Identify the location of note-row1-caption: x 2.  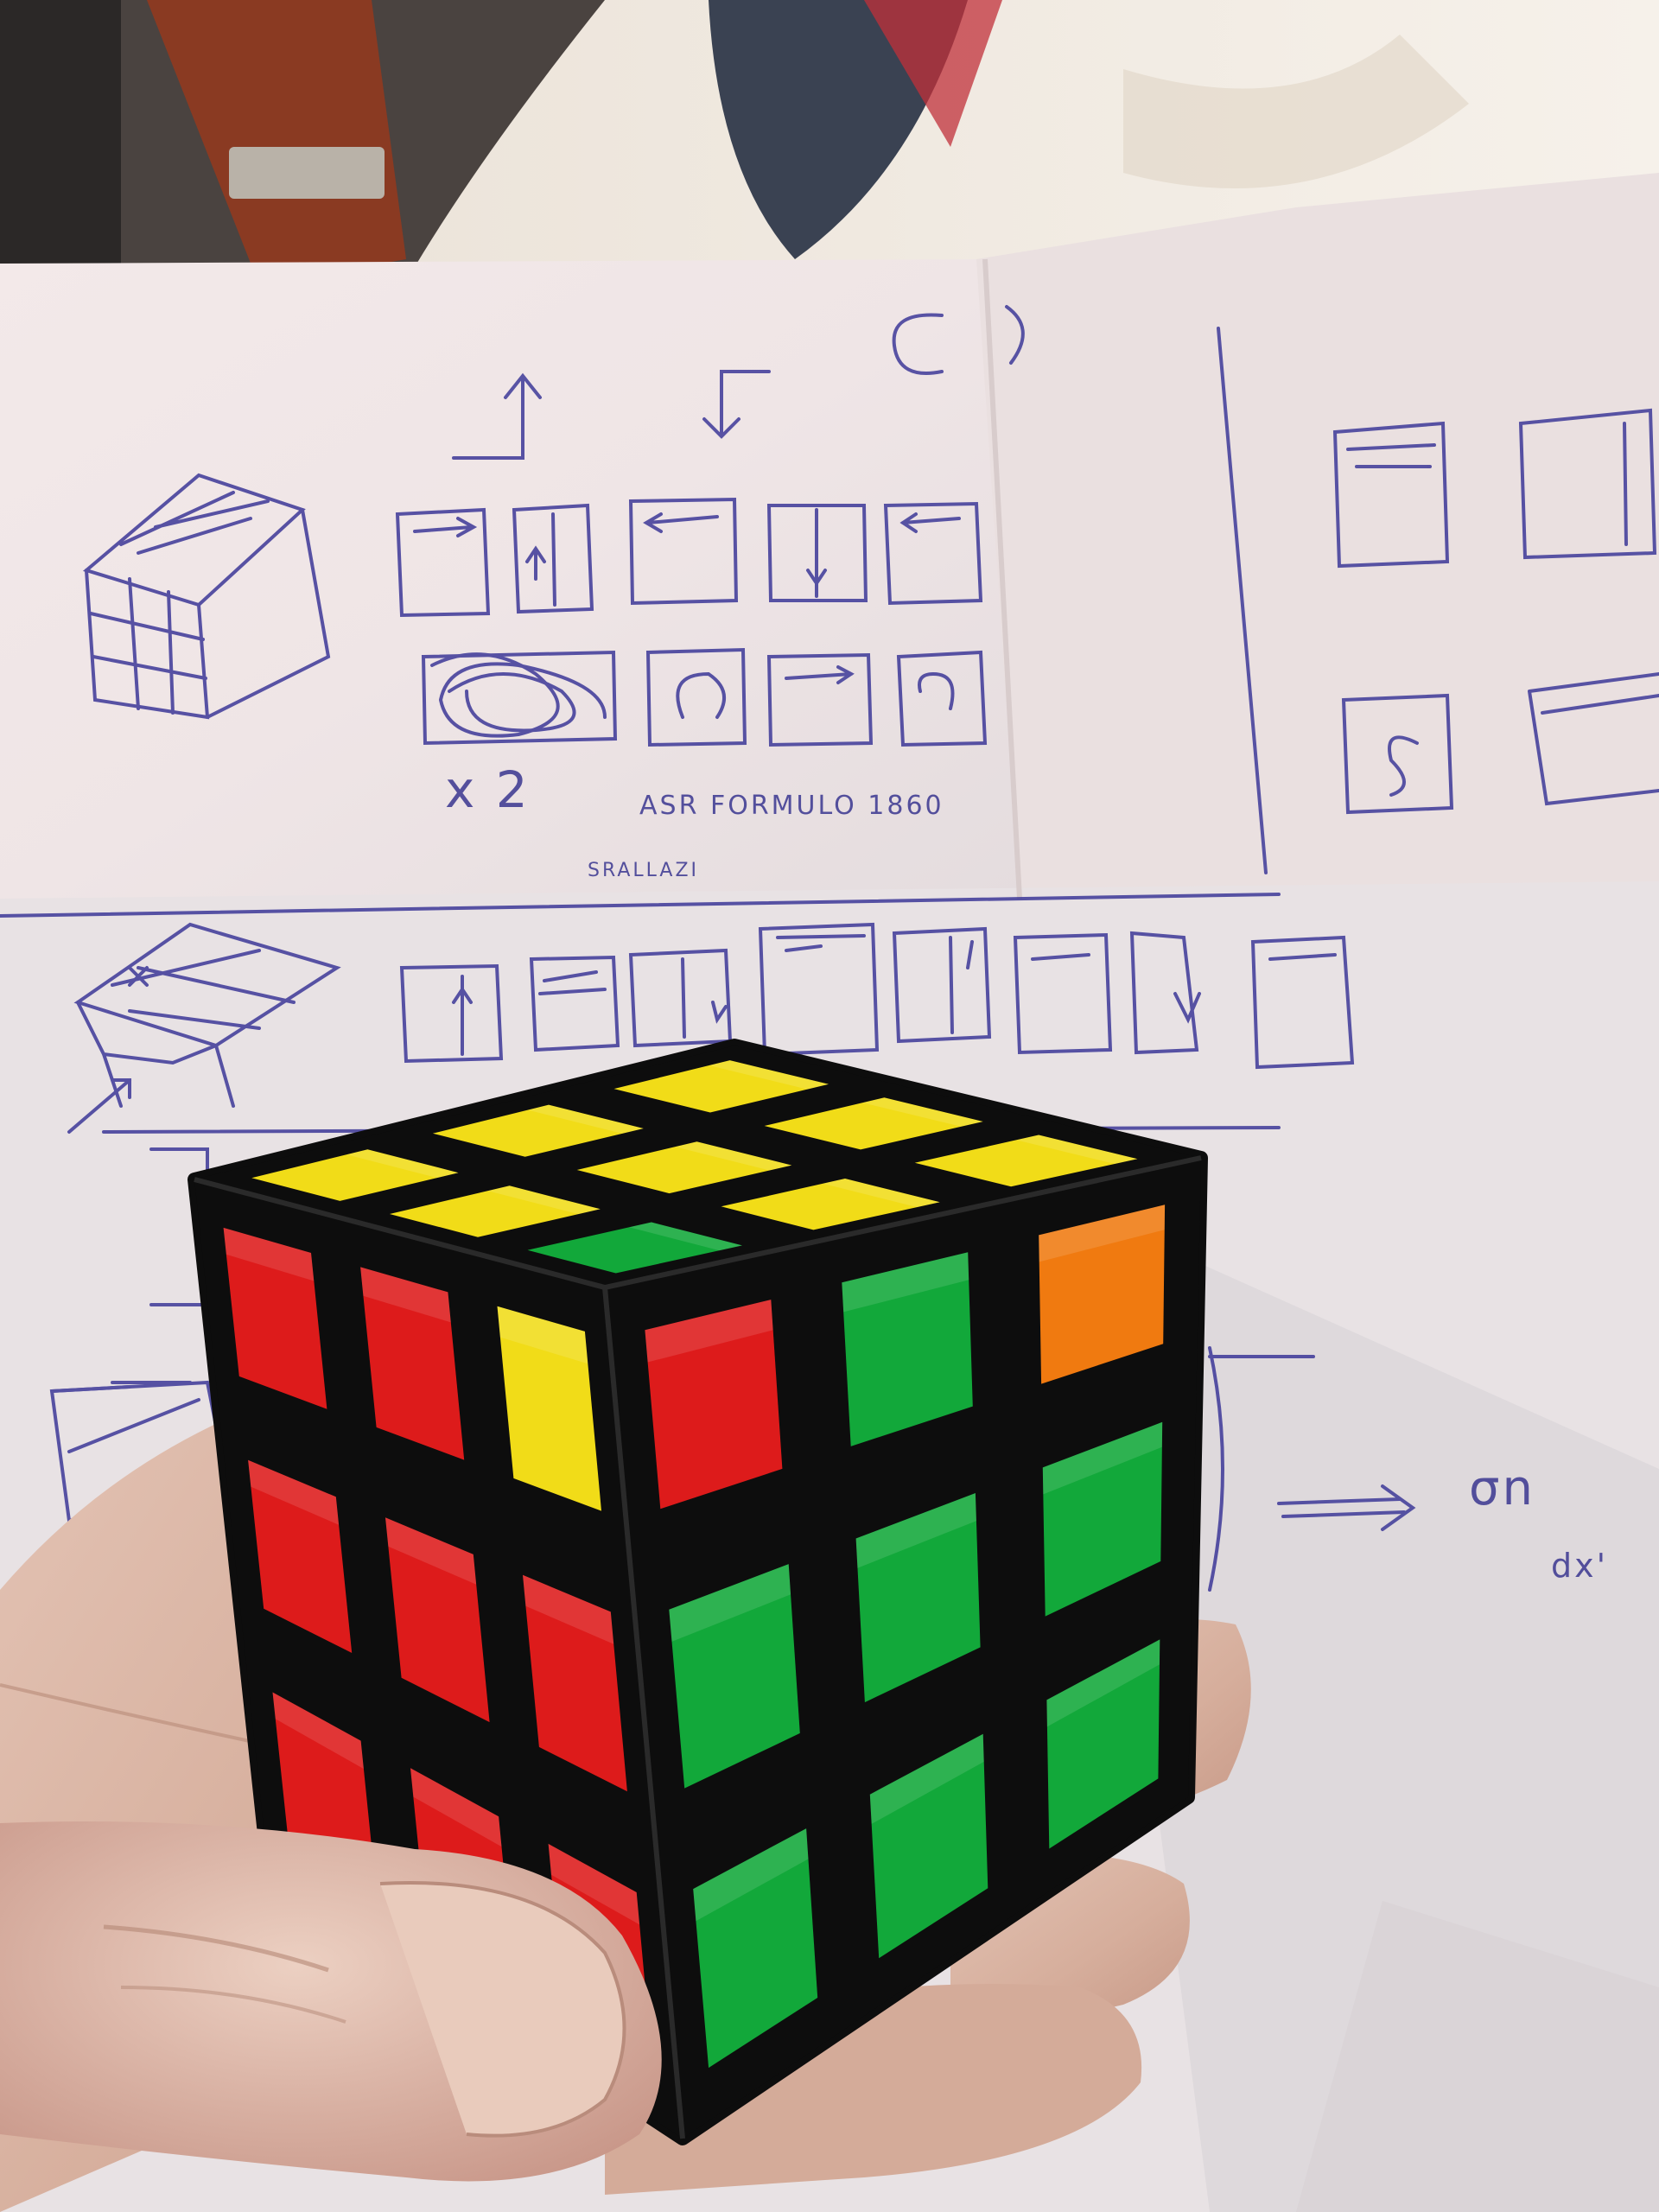
(488, 789).